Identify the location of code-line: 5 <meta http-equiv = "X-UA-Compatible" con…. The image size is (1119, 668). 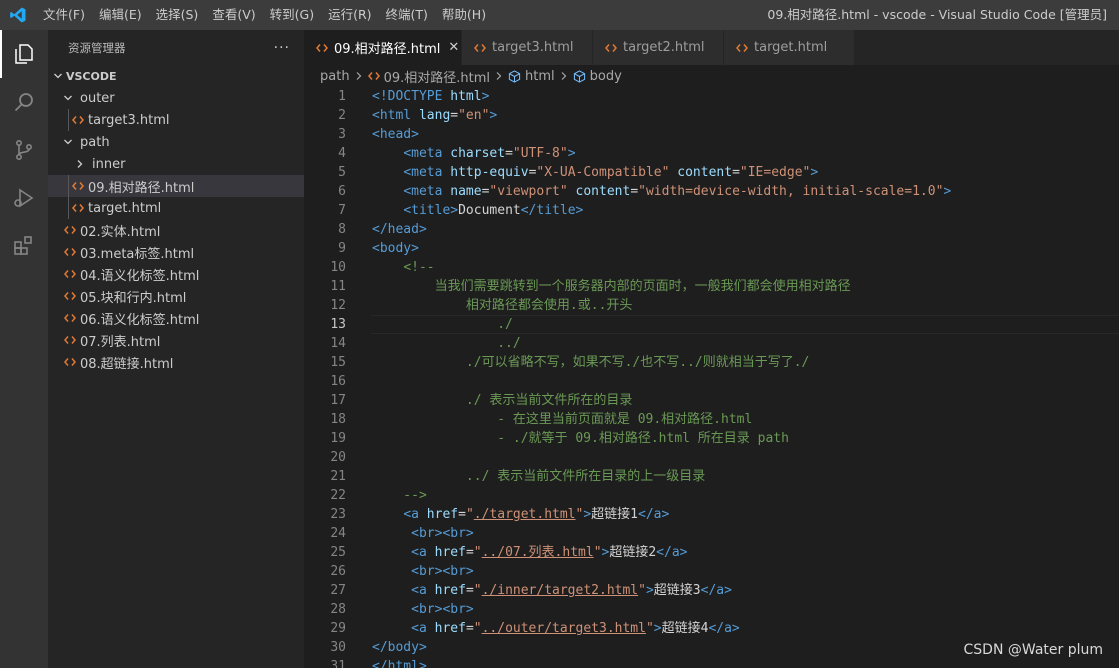
(711, 172).